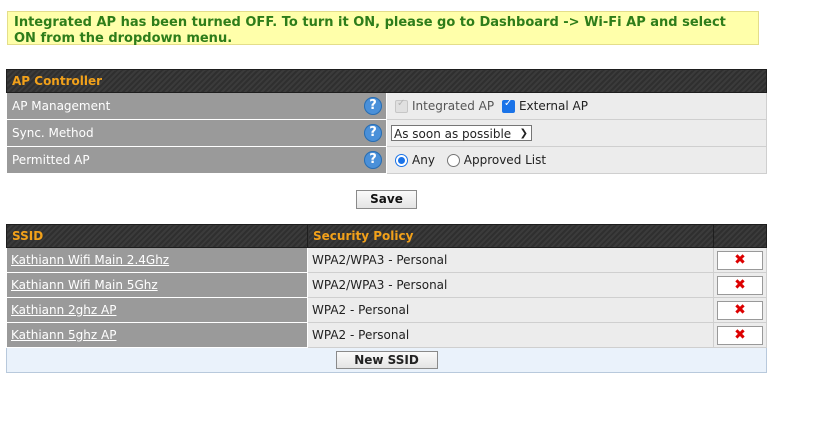 The image size is (828, 422). Describe the element at coordinates (61, 106) in the screenshot. I see `ap-management-label: AP Management` at that location.